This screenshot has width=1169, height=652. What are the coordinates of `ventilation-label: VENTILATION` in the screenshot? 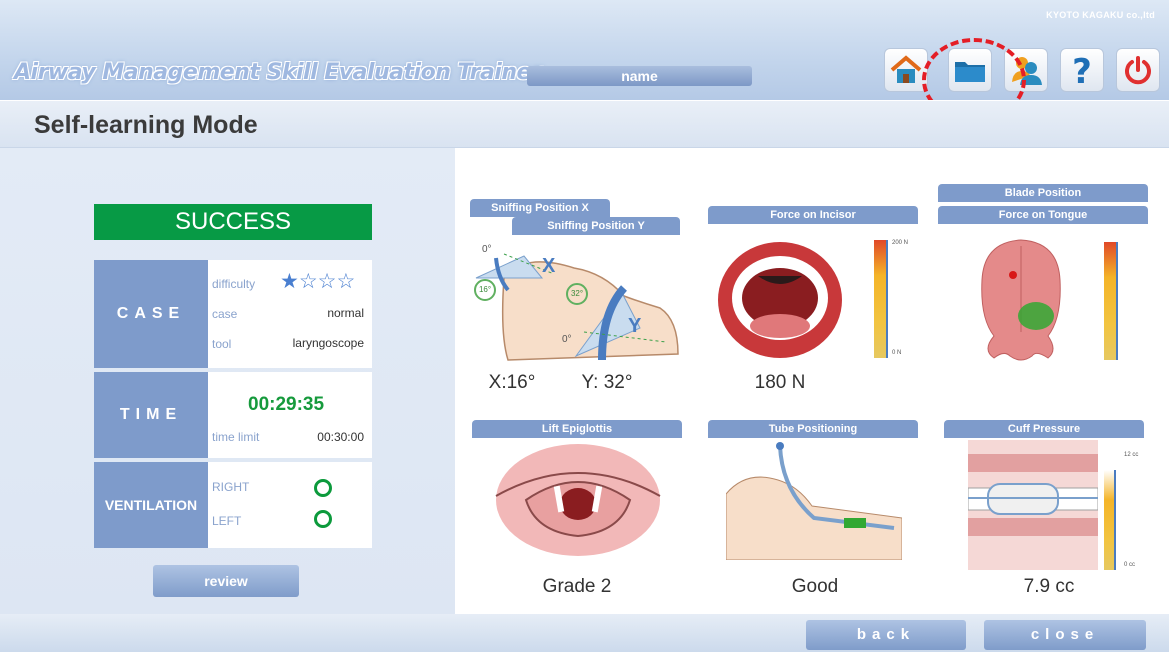 It's located at (151, 505).